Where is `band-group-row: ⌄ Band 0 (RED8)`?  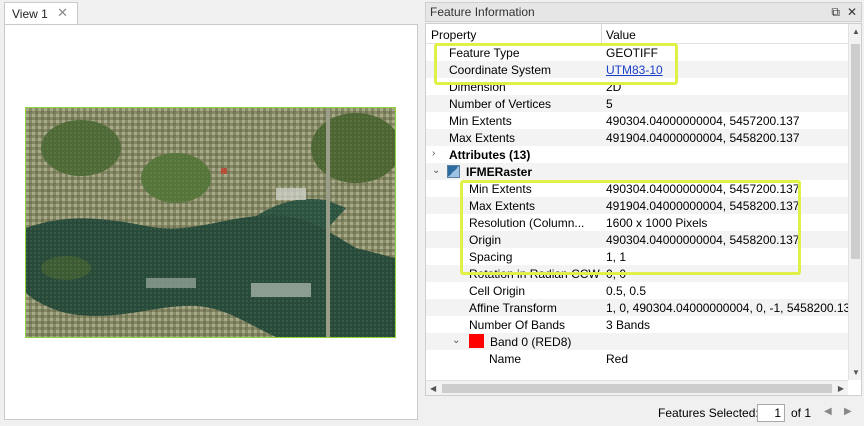
band-group-row: ⌄ Band 0 (RED8) is located at coordinates (637, 341).